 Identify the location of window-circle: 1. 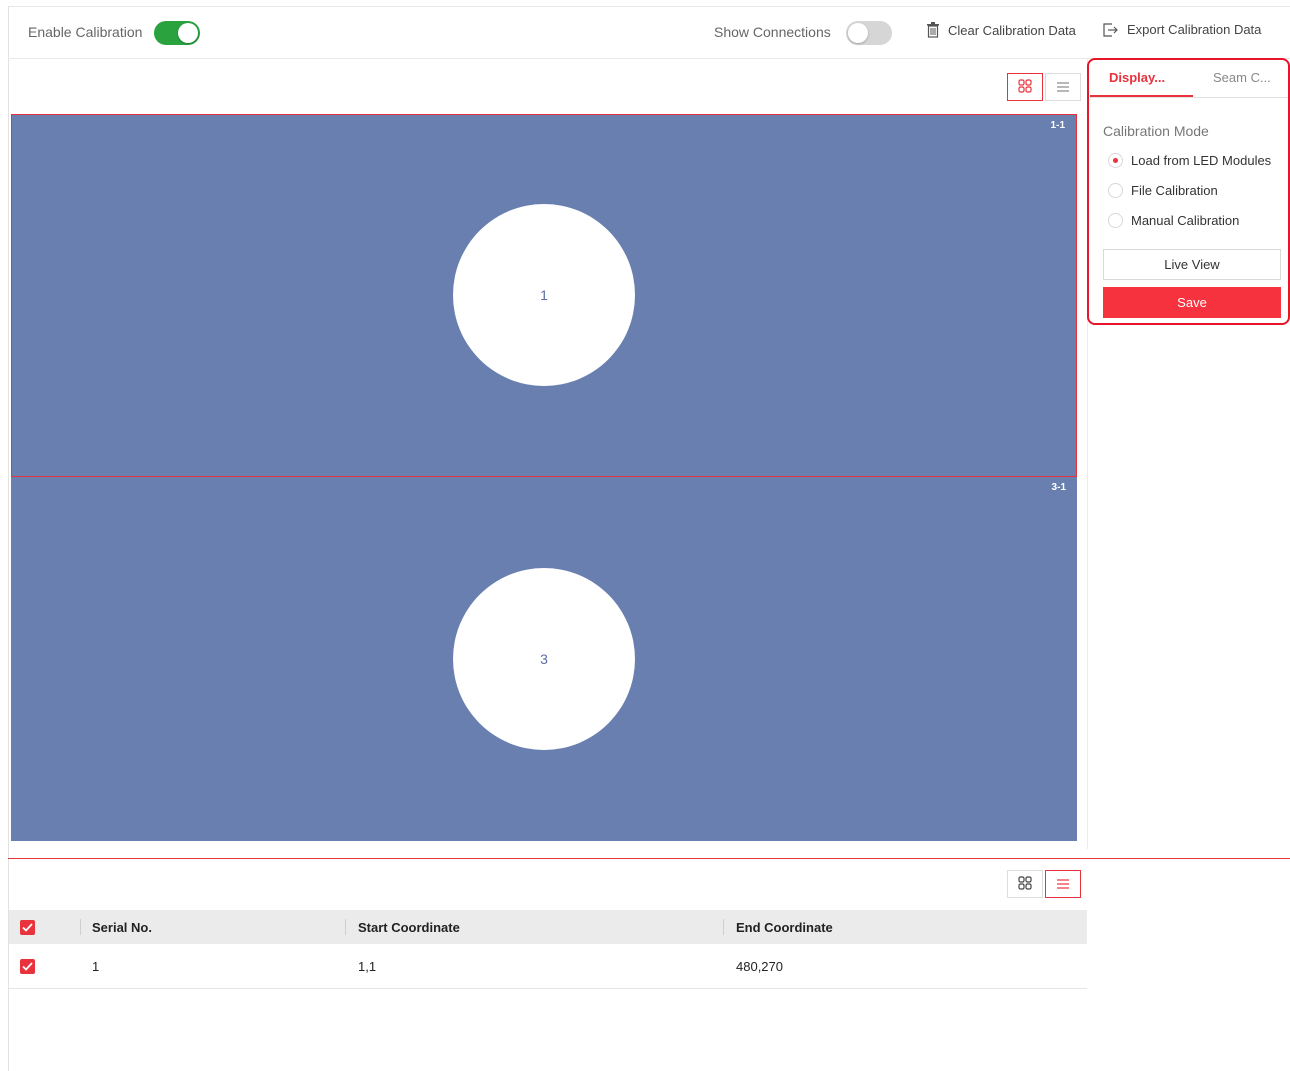
(544, 295).